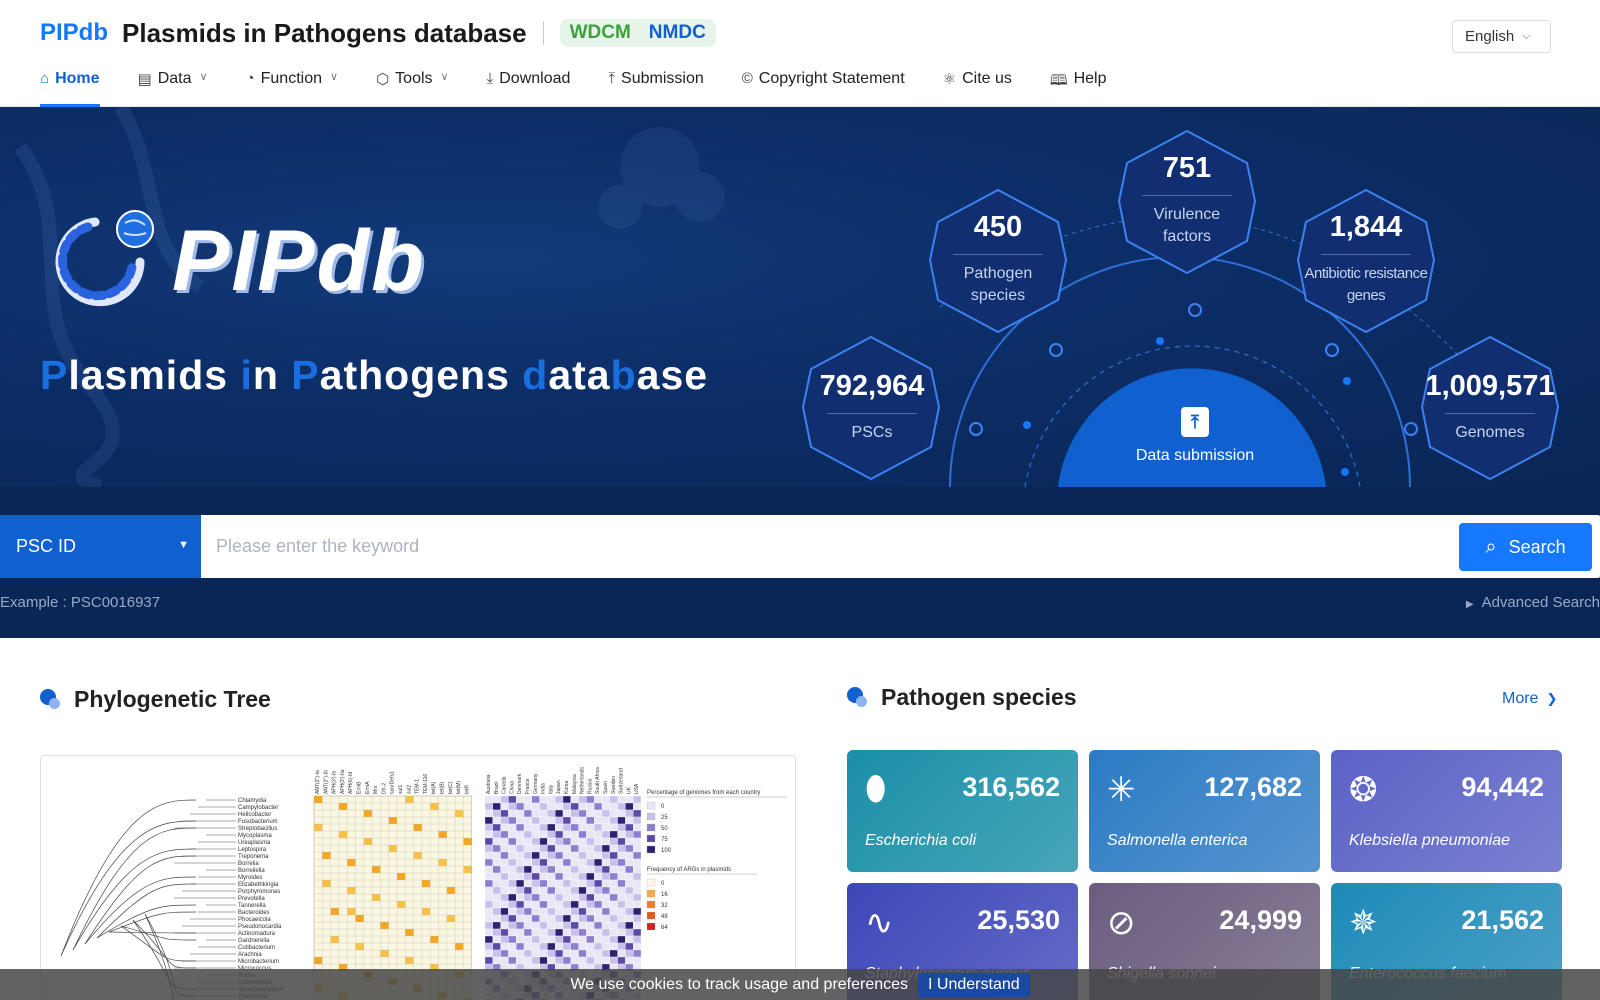  What do you see at coordinates (74, 33) in the screenshot?
I see `brand-short: PIPdb` at bounding box center [74, 33].